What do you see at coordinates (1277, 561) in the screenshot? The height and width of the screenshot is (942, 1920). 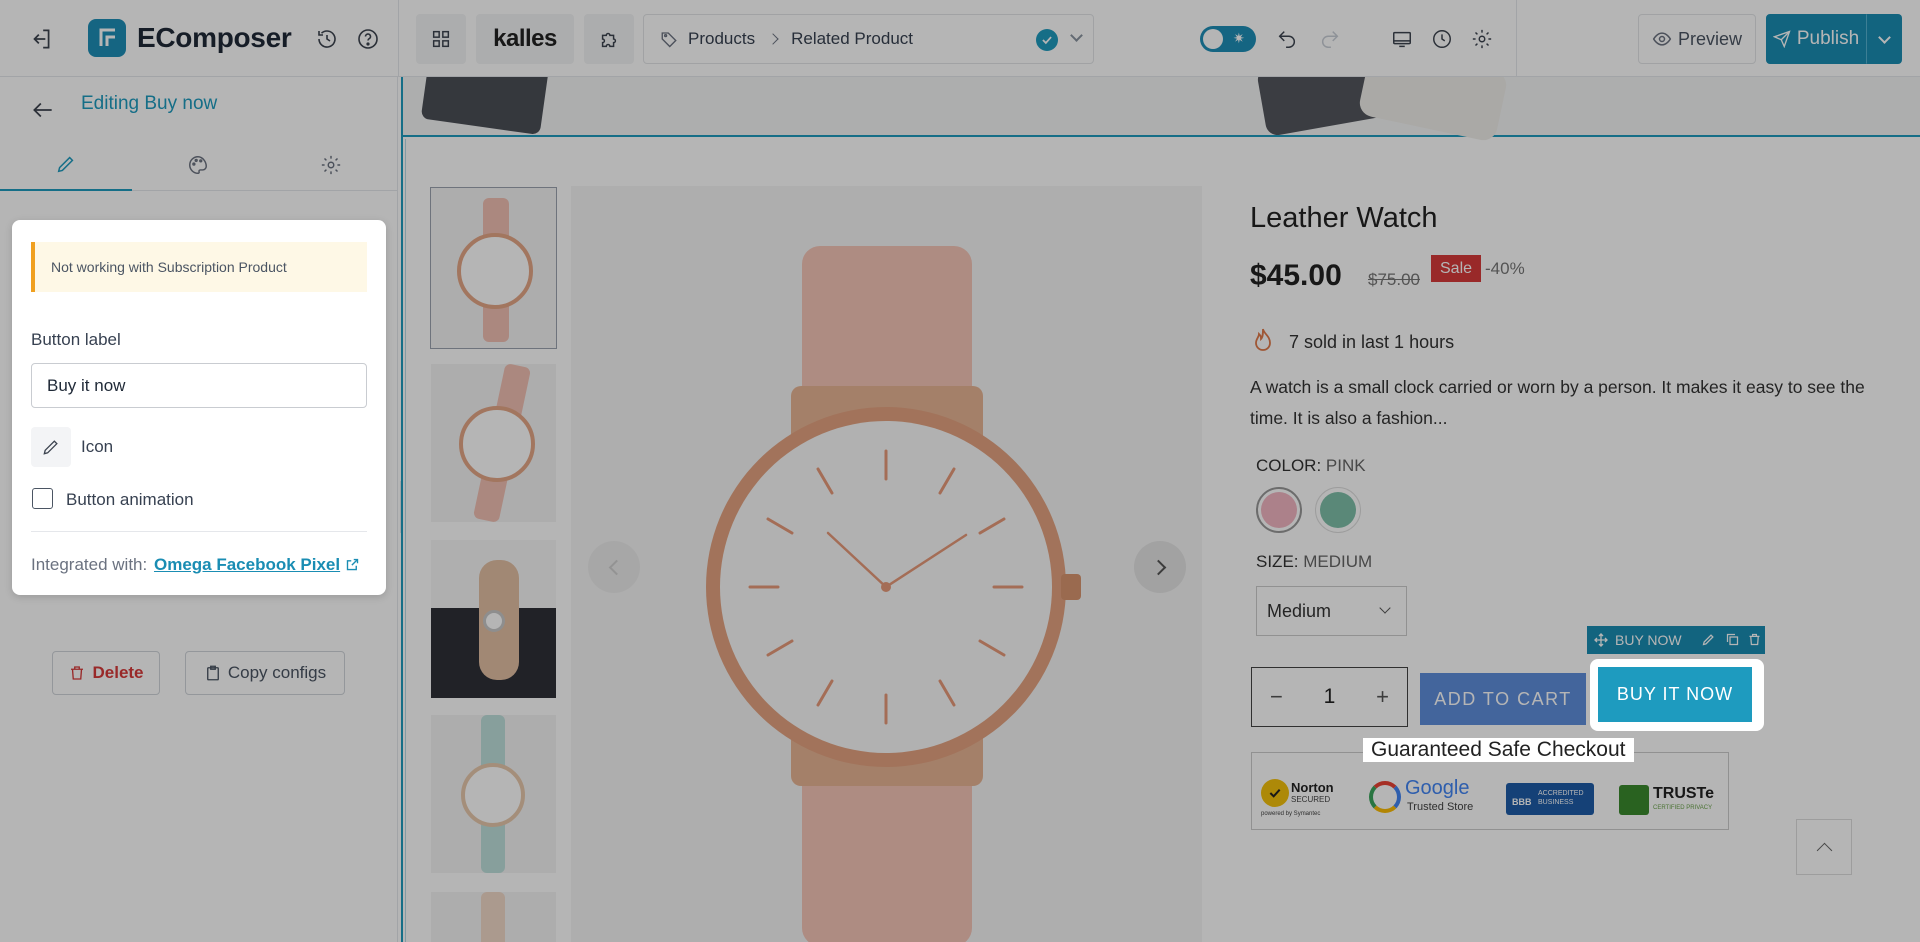 I see `size-label-text: SIZE:` at bounding box center [1277, 561].